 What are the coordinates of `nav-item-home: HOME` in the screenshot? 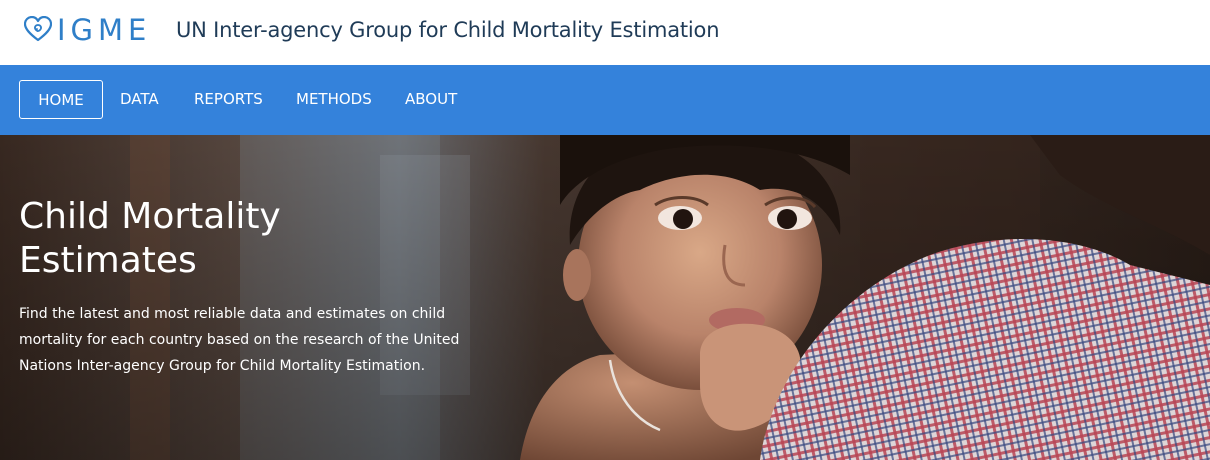 It's located at (61, 99).